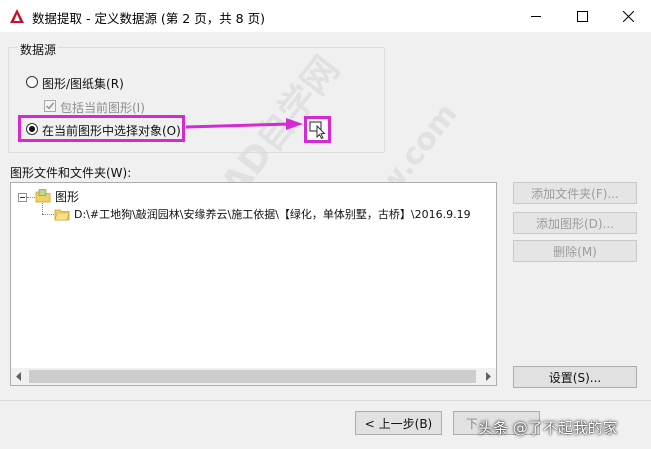 This screenshot has width=651, height=449. What do you see at coordinates (22, 197) in the screenshot?
I see `collapse-toggle` at bounding box center [22, 197].